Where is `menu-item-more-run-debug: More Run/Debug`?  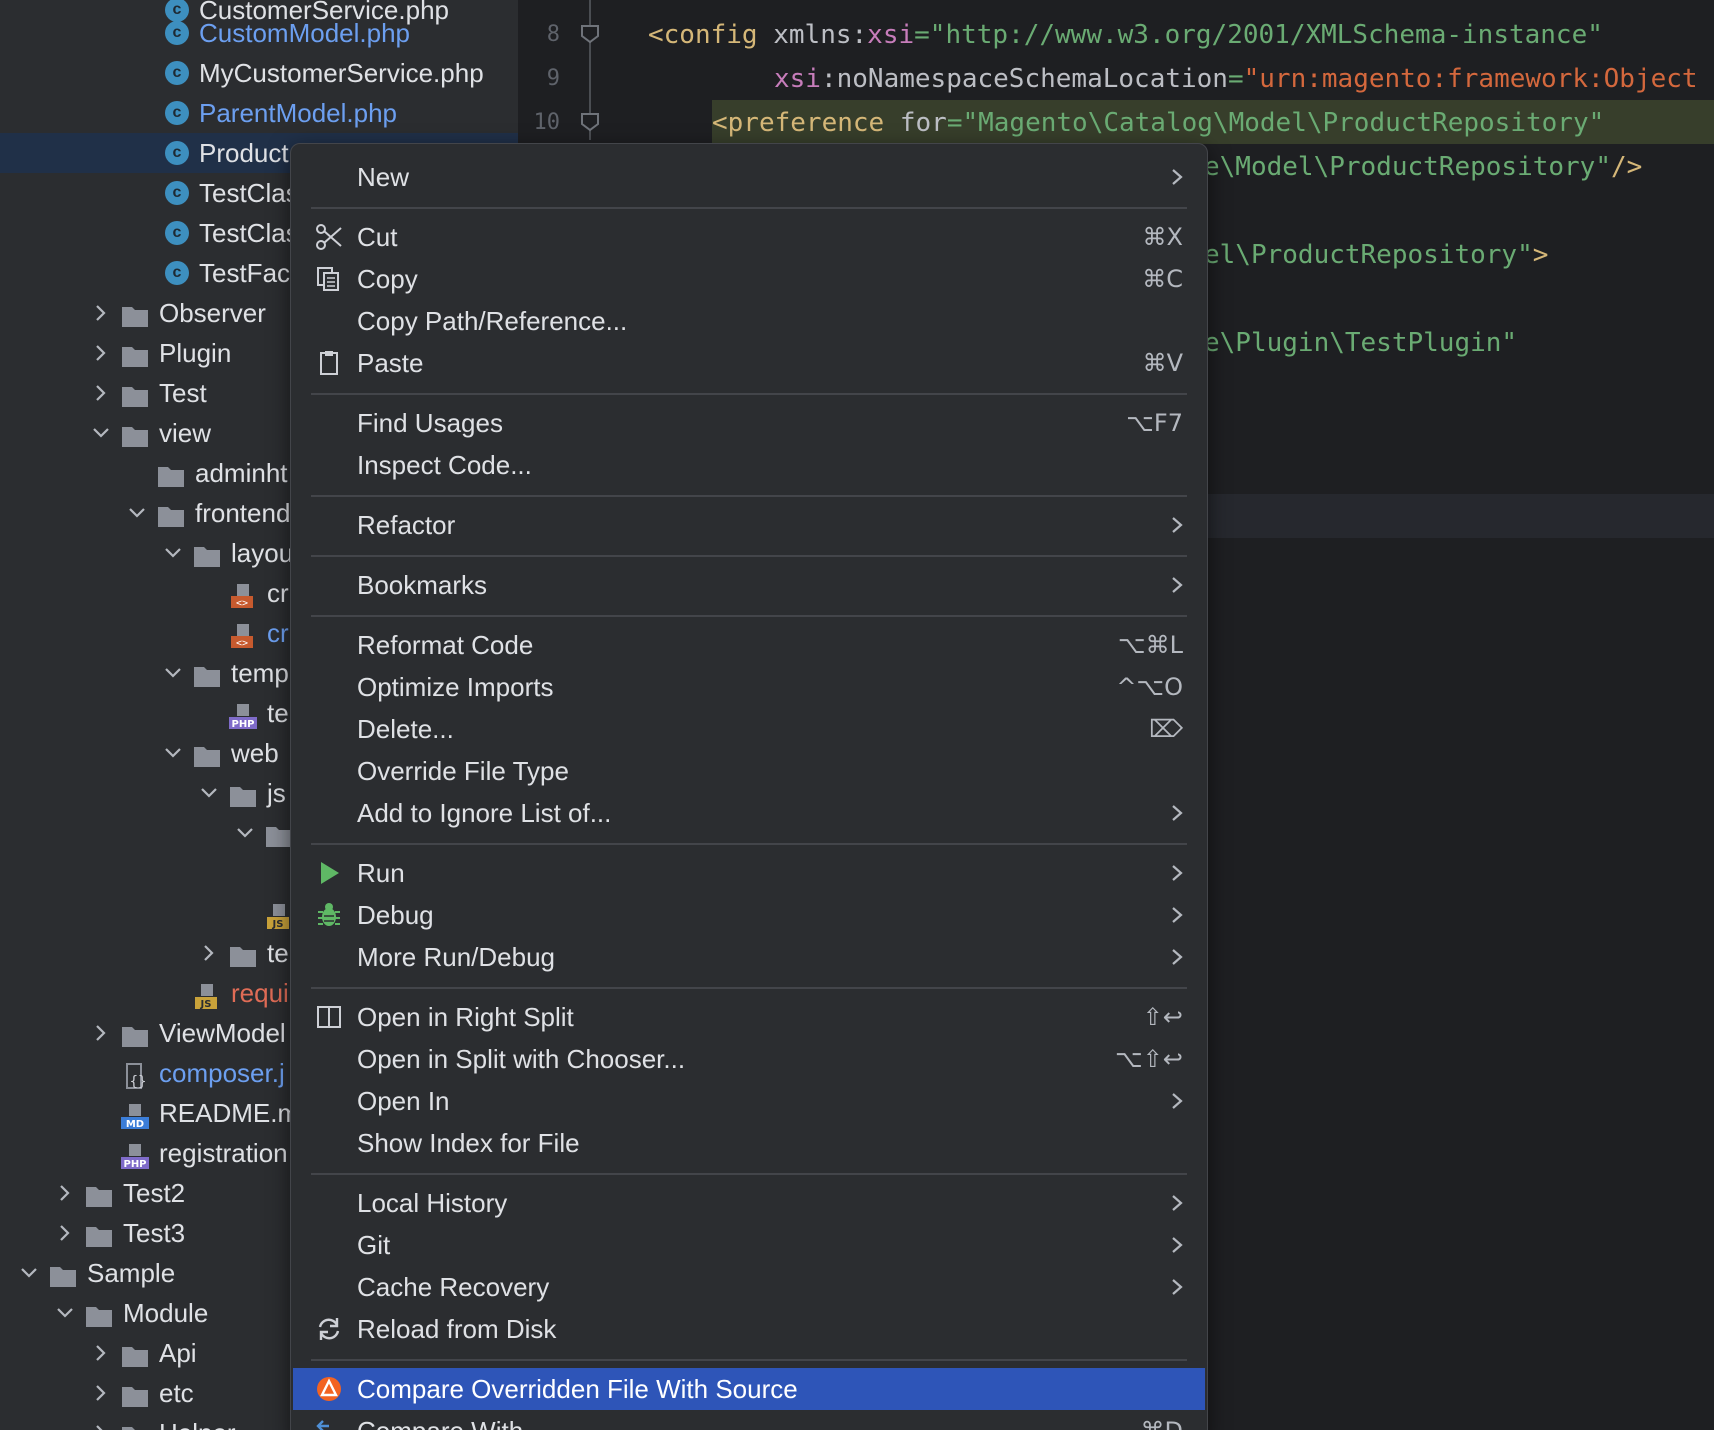 menu-item-more-run-debug: More Run/Debug is located at coordinates (749, 957).